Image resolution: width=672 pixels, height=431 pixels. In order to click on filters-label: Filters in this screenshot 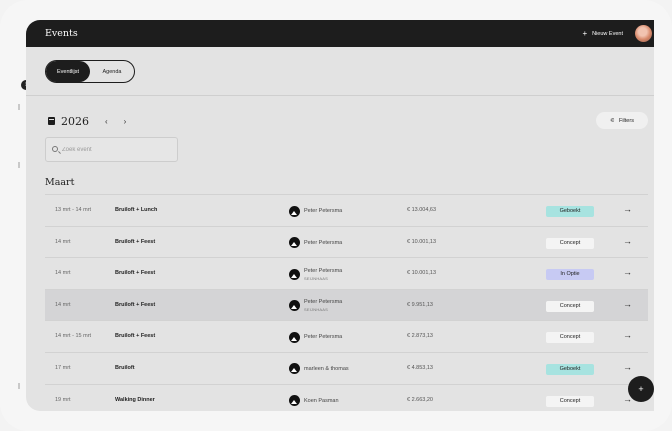, I will do `click(626, 120)`.